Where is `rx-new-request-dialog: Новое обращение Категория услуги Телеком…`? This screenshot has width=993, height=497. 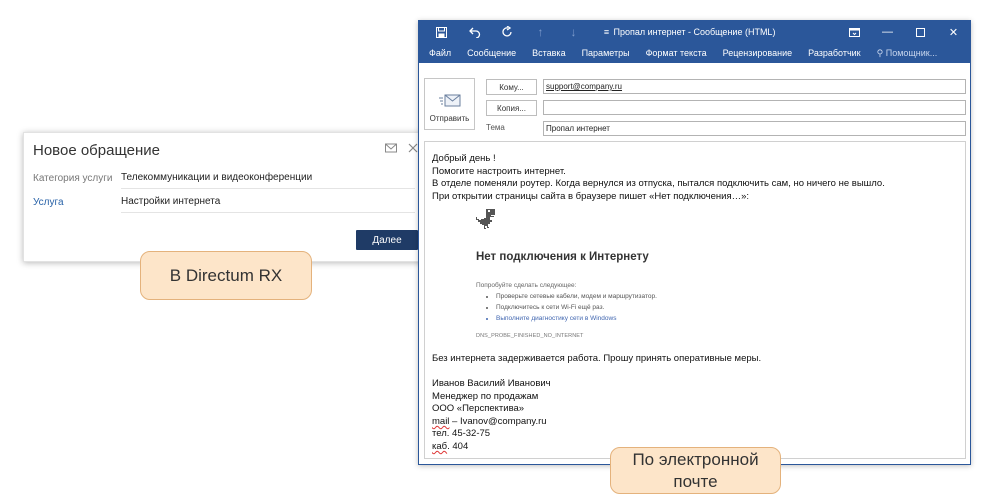 rx-new-request-dialog: Новое обращение Категория услуги Телеком… is located at coordinates (226, 197).